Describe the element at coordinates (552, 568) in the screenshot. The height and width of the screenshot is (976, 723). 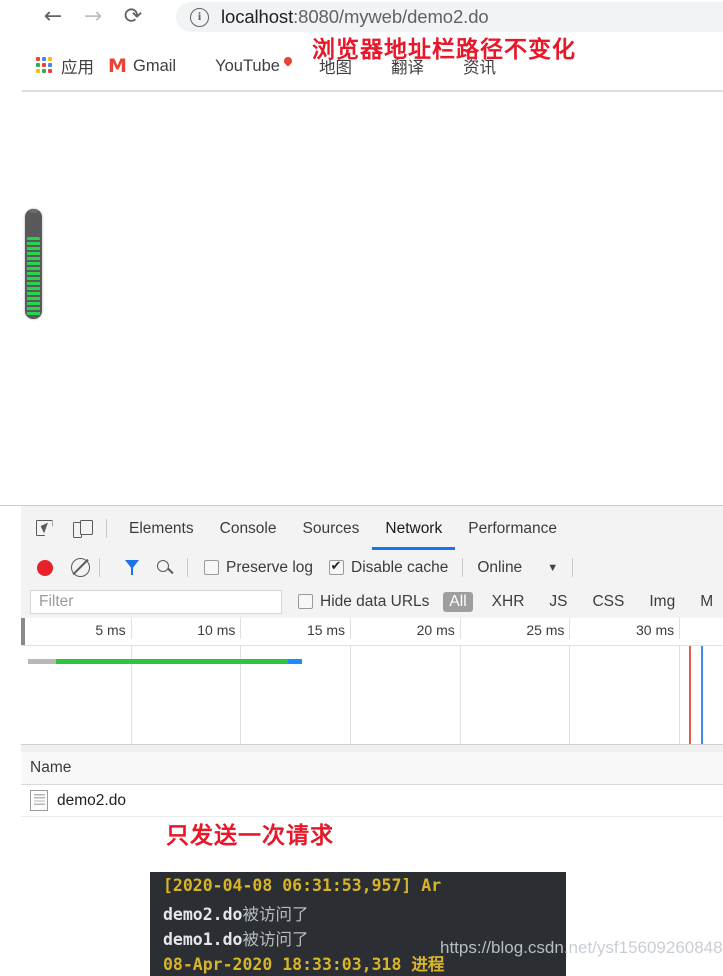
I see `chevron-down-icon: ▼` at that location.